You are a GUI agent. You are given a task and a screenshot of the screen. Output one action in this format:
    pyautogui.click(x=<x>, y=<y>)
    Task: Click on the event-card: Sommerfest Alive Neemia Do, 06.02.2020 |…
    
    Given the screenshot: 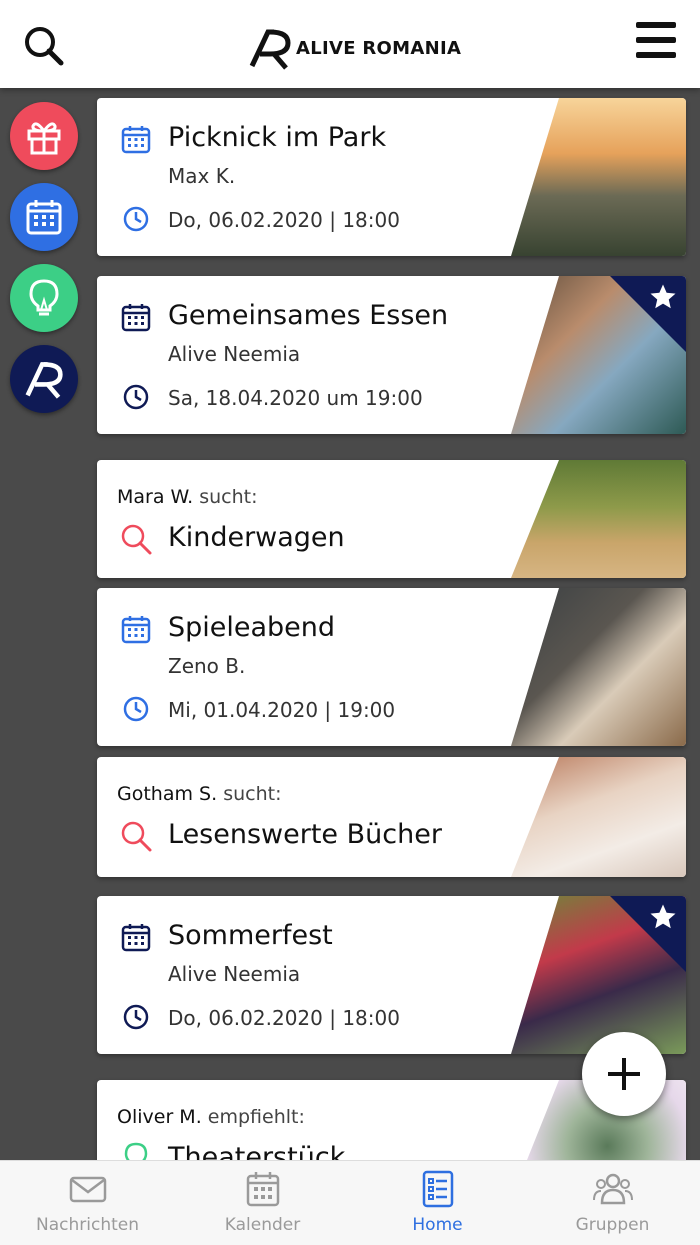 What is the action you would take?
    pyautogui.click(x=391, y=975)
    